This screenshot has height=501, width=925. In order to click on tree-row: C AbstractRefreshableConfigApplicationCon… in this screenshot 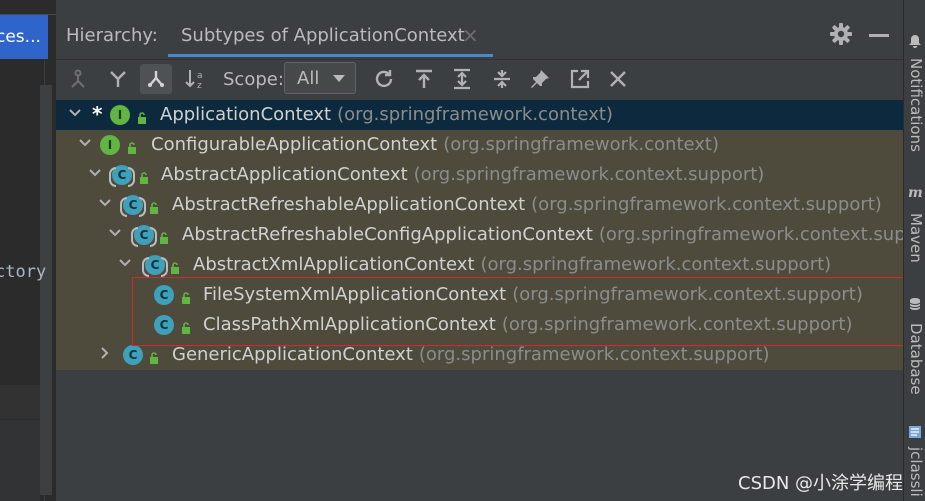, I will do `click(490, 235)`.